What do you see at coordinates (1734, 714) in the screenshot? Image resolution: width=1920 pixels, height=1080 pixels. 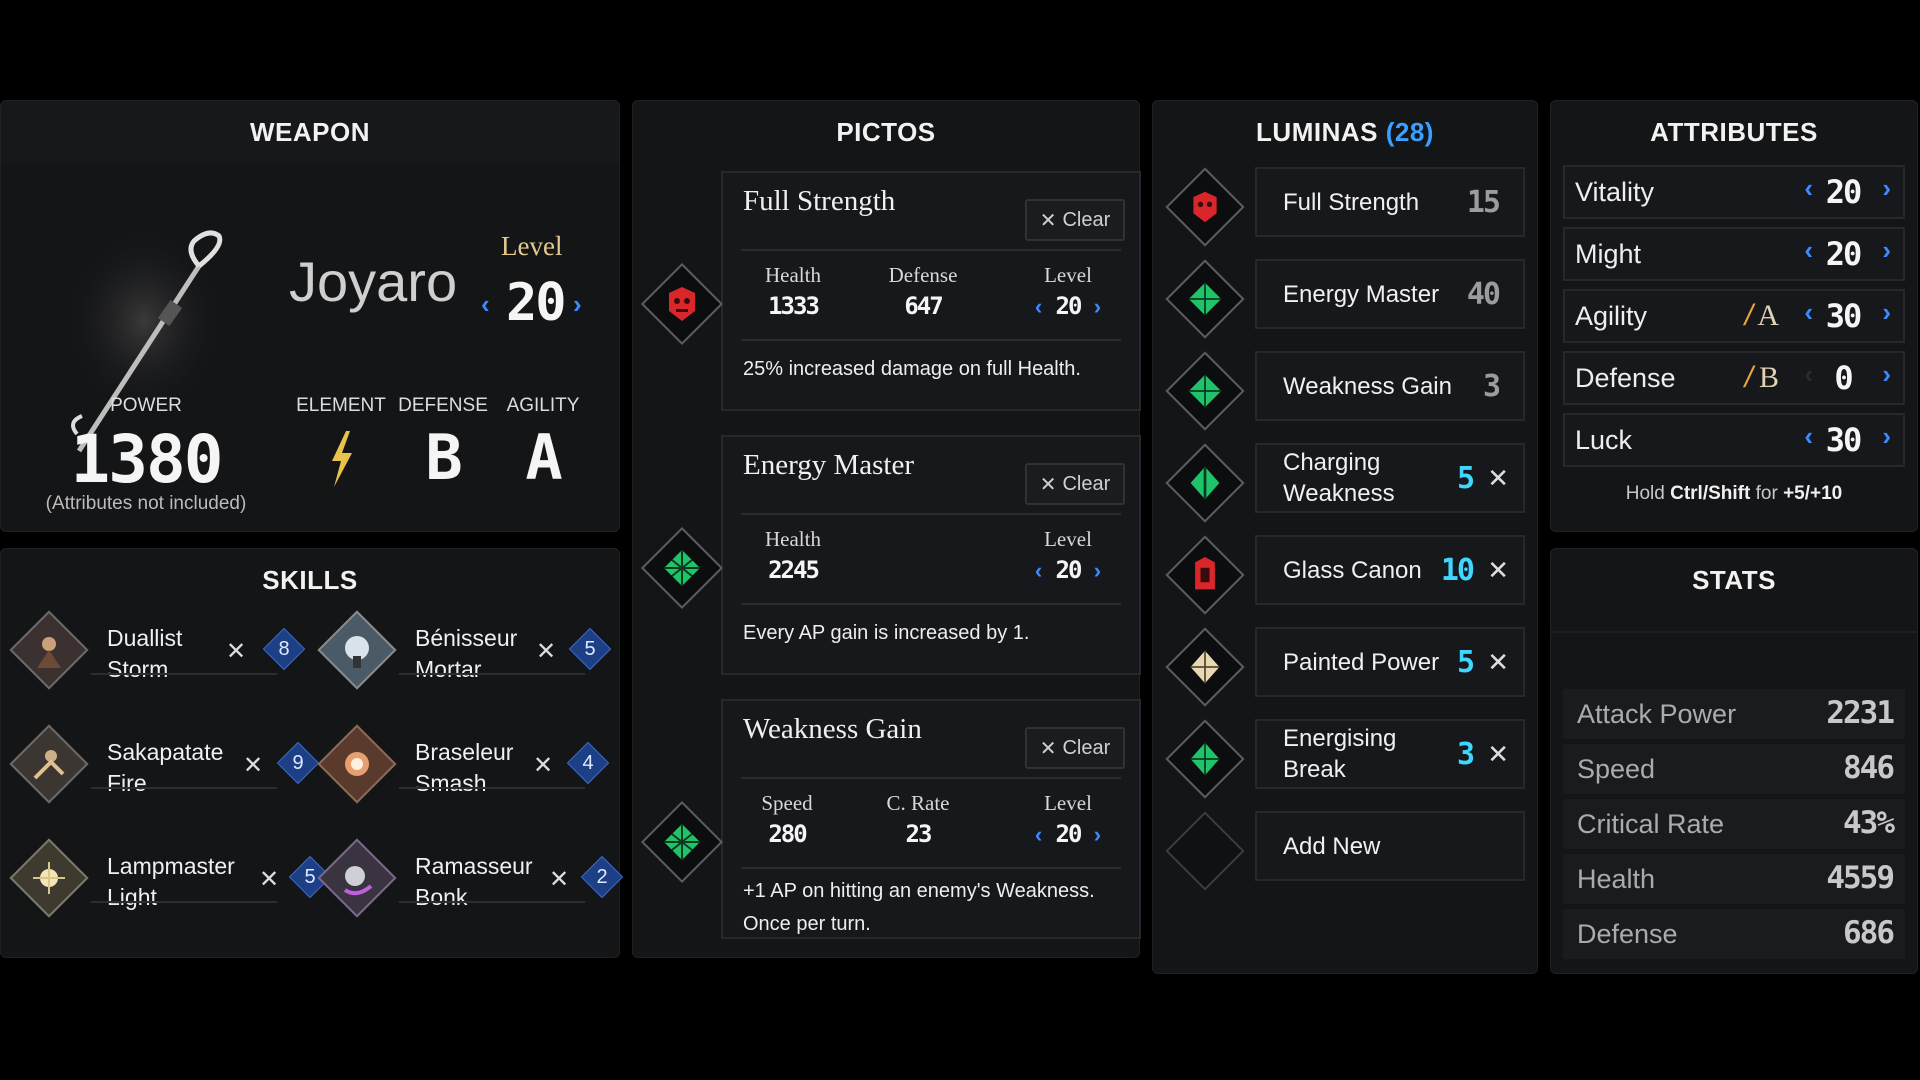 I see `stat-row: Attack Power 2231` at bounding box center [1734, 714].